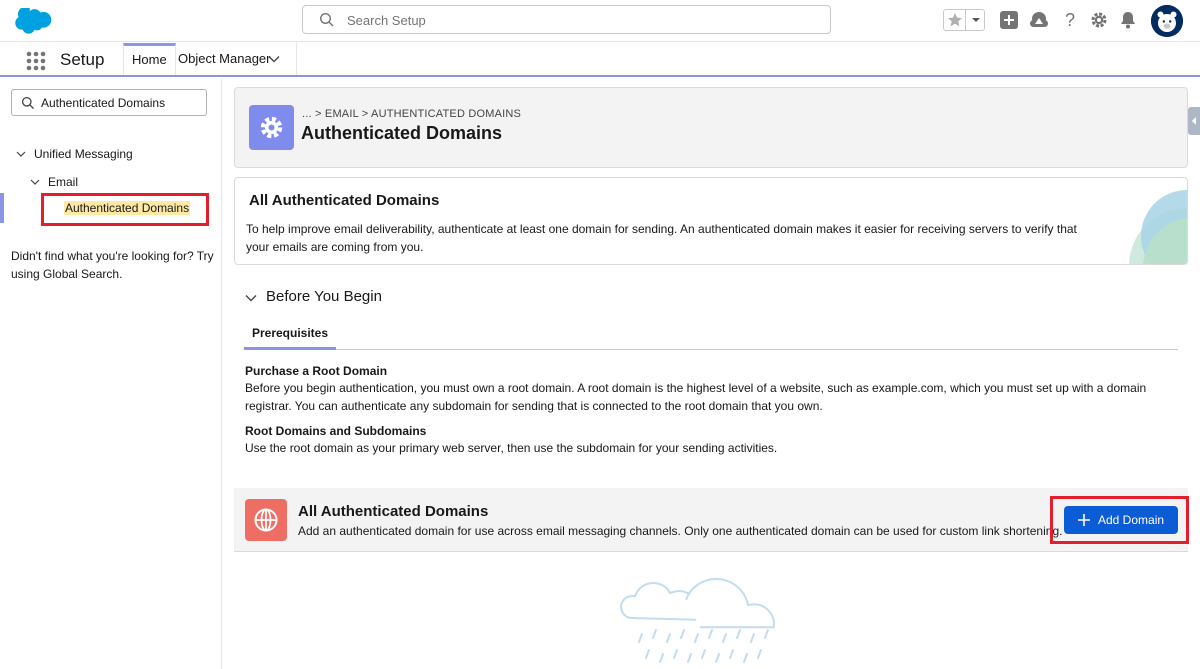  Describe the element at coordinates (290, 334) in the screenshot. I see `tab-prerequisites: Prerequisites` at that location.